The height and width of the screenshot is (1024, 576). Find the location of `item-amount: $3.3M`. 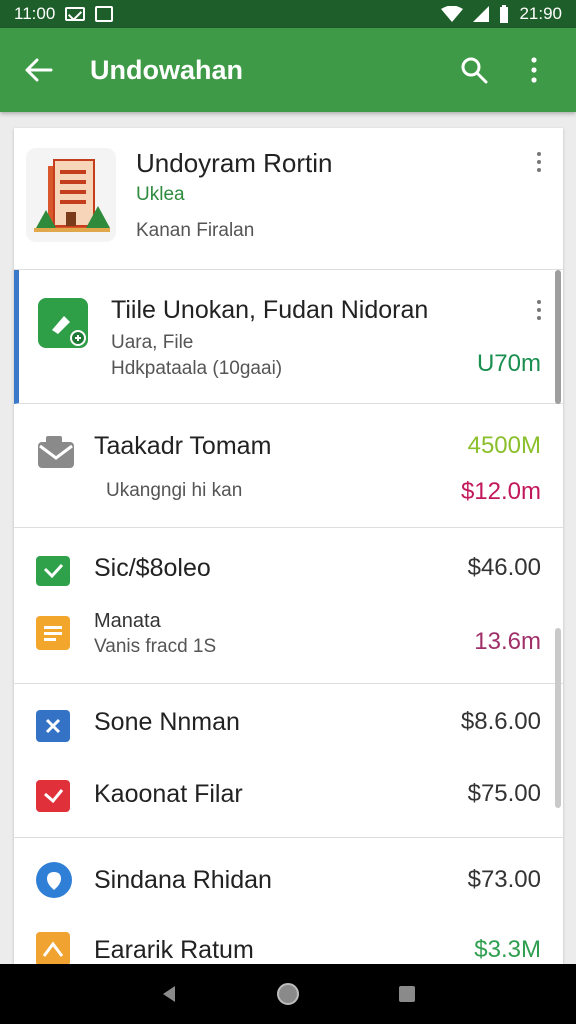

item-amount: $3.3M is located at coordinates (507, 949).